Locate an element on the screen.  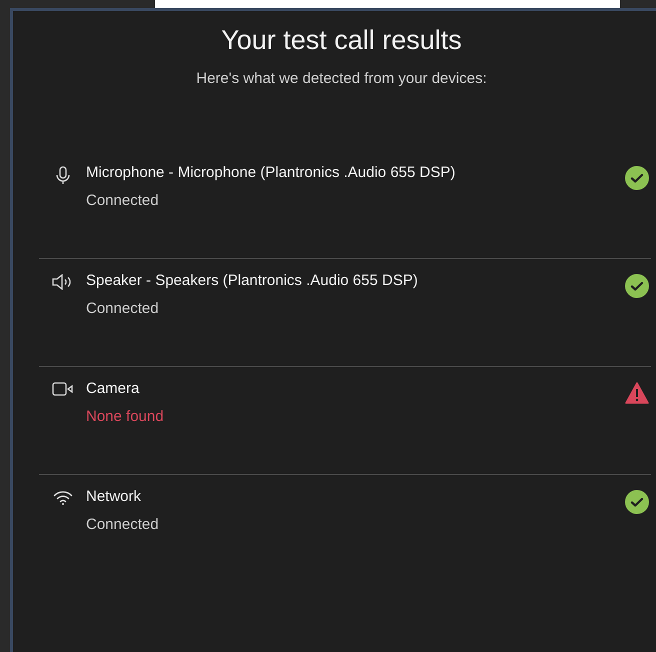
dialog-subtitle: Here's what we detected from your devices: is located at coordinates (341, 78).